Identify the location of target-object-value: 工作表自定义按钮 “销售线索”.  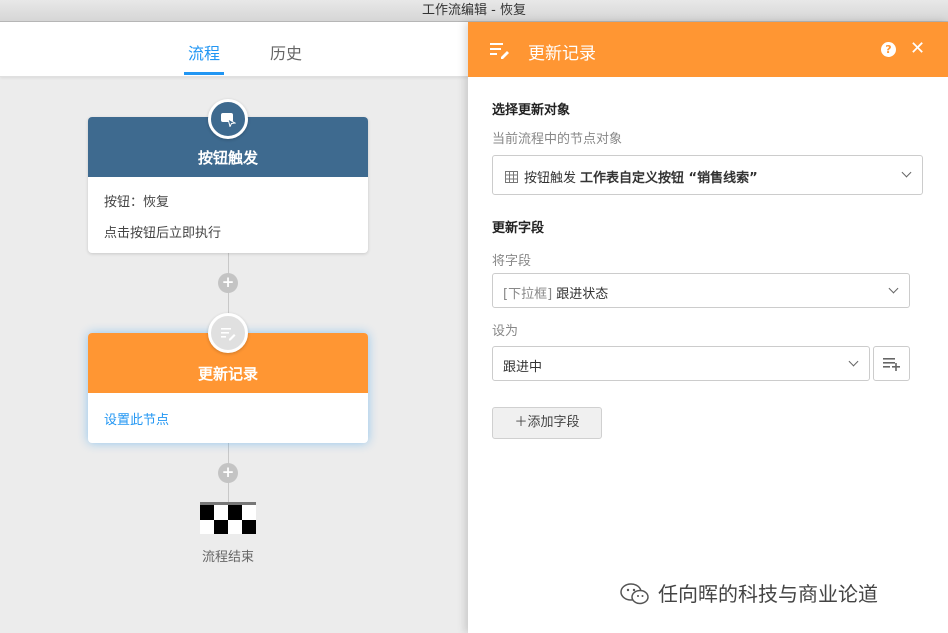
(669, 178).